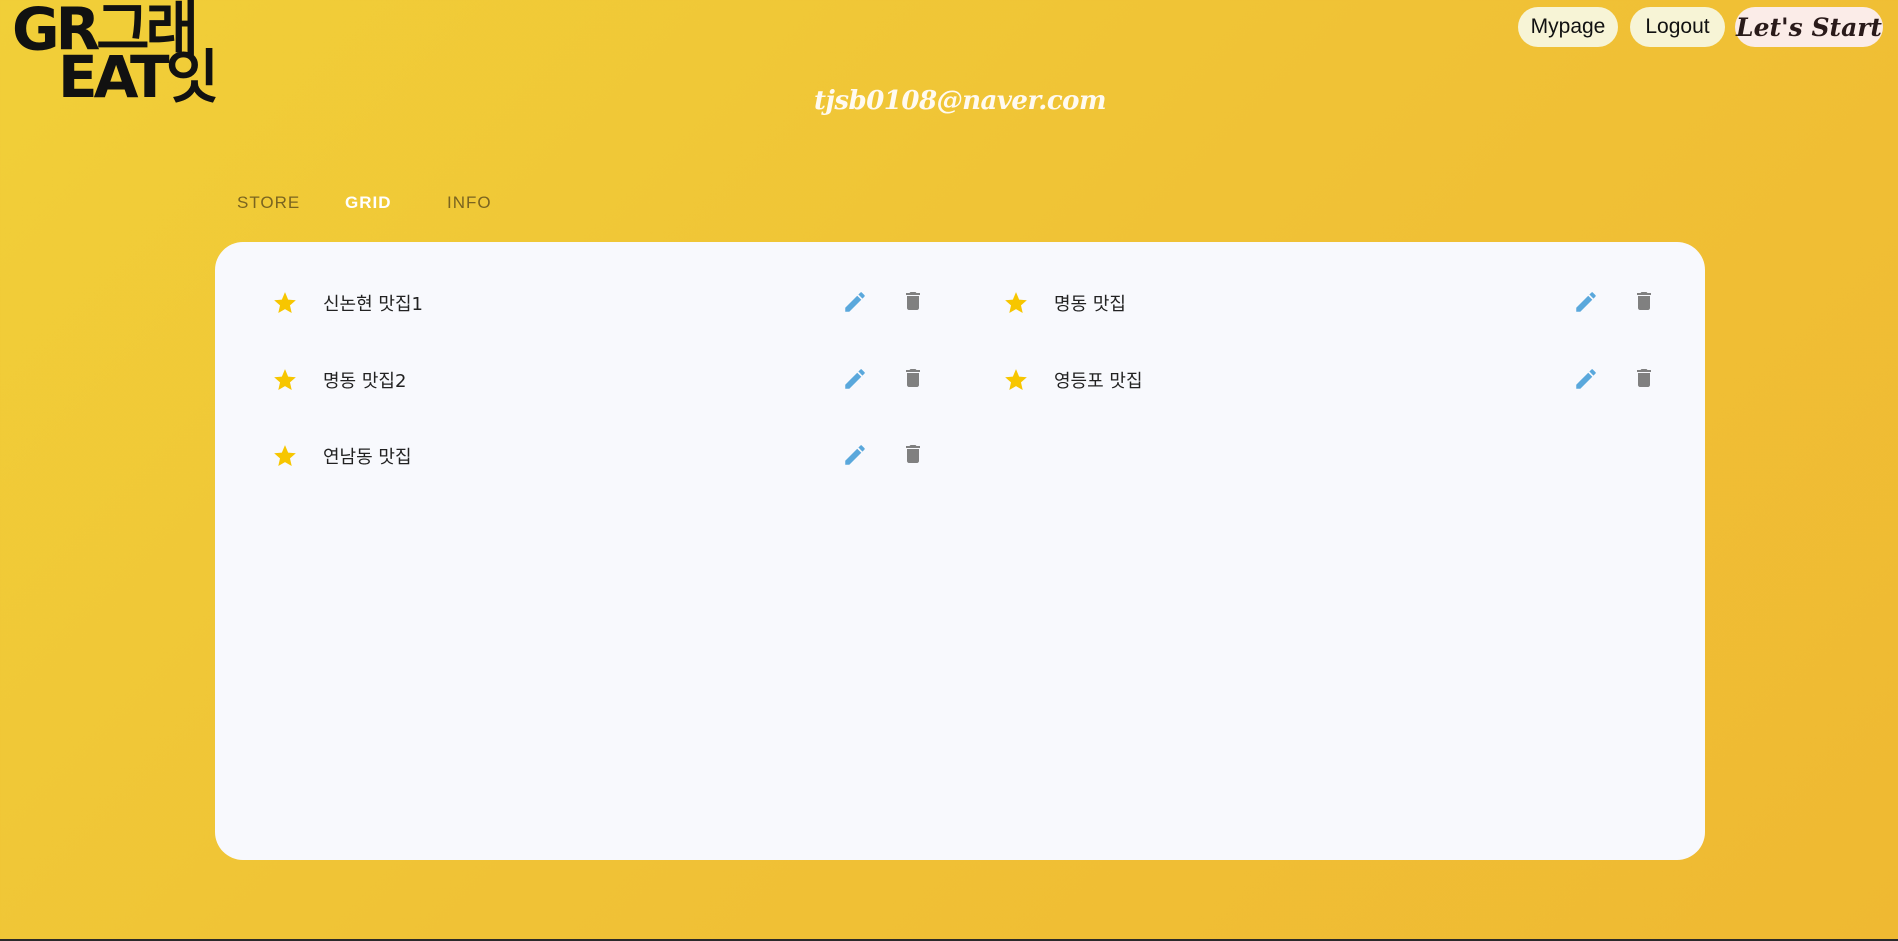 The height and width of the screenshot is (941, 1898). Describe the element at coordinates (373, 304) in the screenshot. I see `item-name: 신논현 맛집1` at that location.